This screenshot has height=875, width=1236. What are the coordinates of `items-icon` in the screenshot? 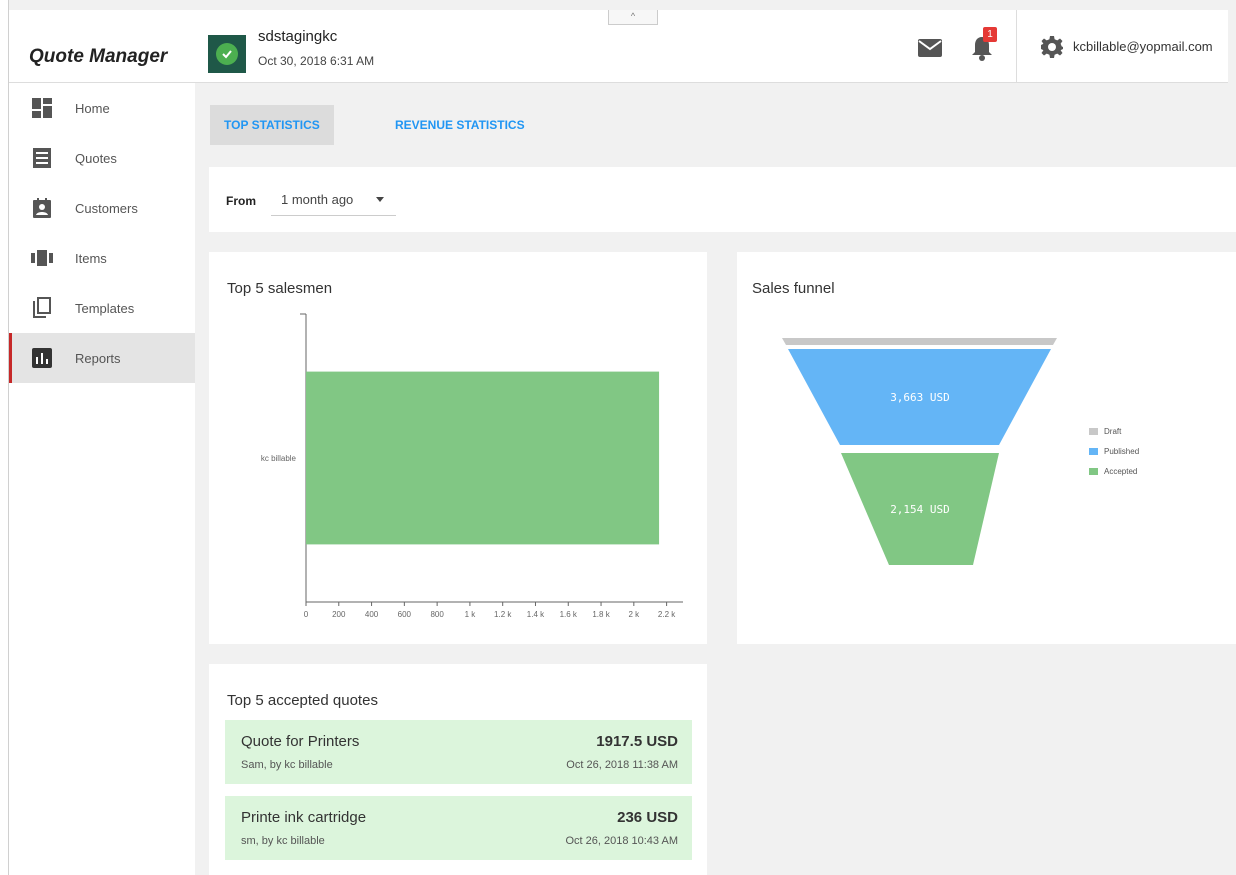 It's located at (42, 258).